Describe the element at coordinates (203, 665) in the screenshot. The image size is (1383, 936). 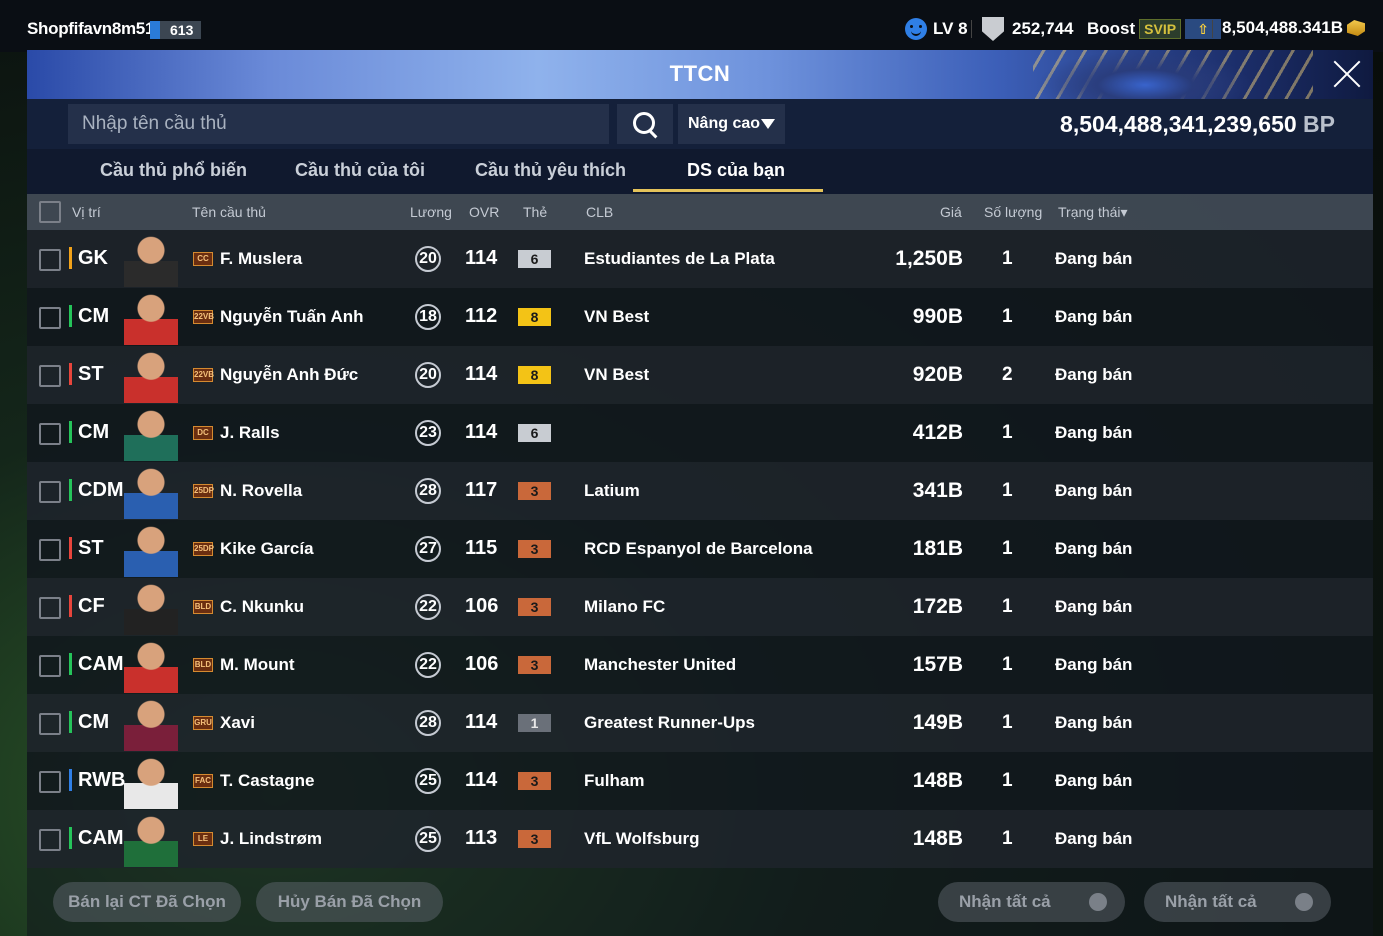
I see `season-badge: BLD` at that location.